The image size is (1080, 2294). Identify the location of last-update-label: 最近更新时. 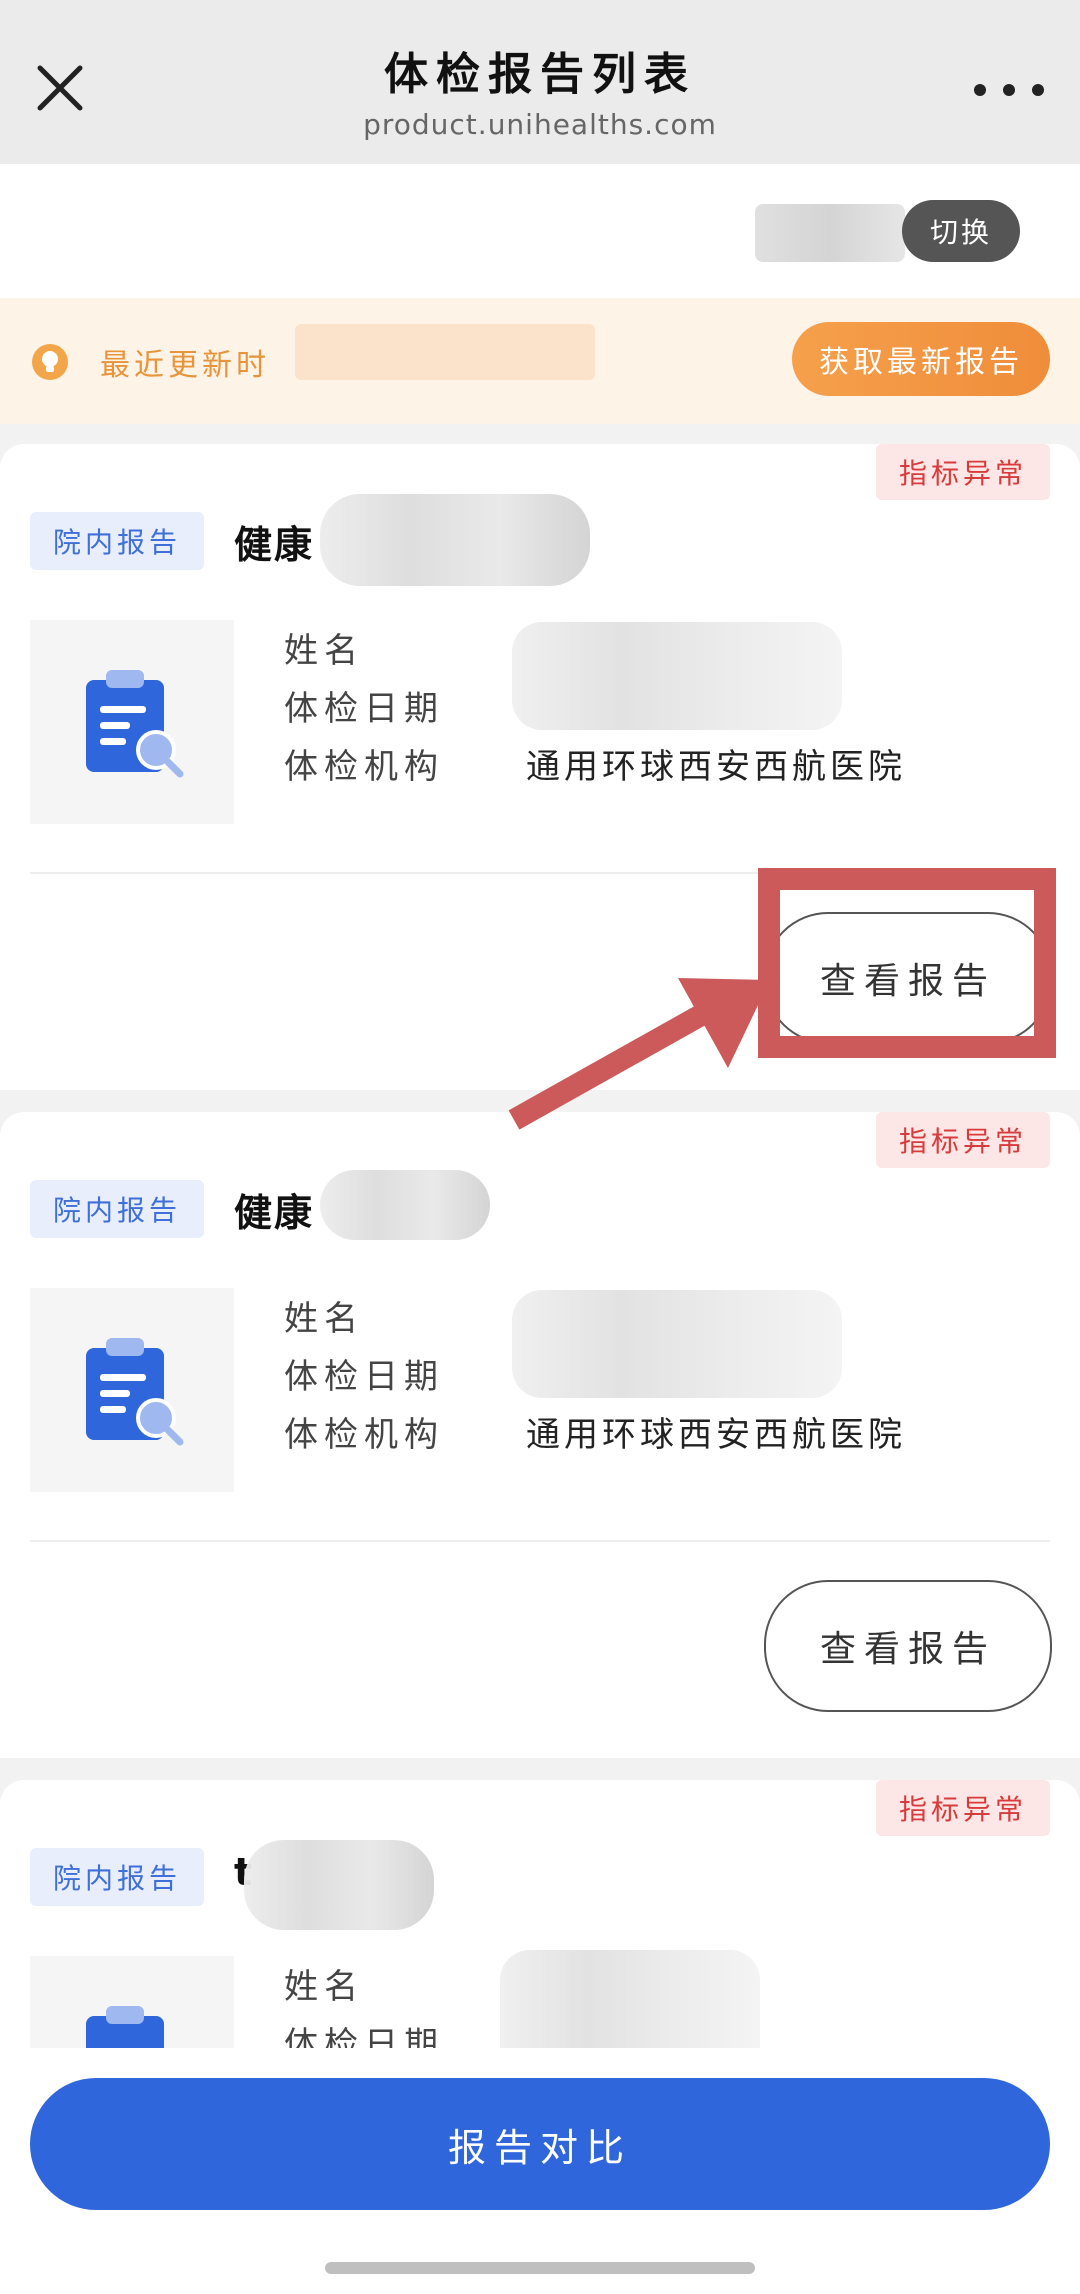
(185, 365).